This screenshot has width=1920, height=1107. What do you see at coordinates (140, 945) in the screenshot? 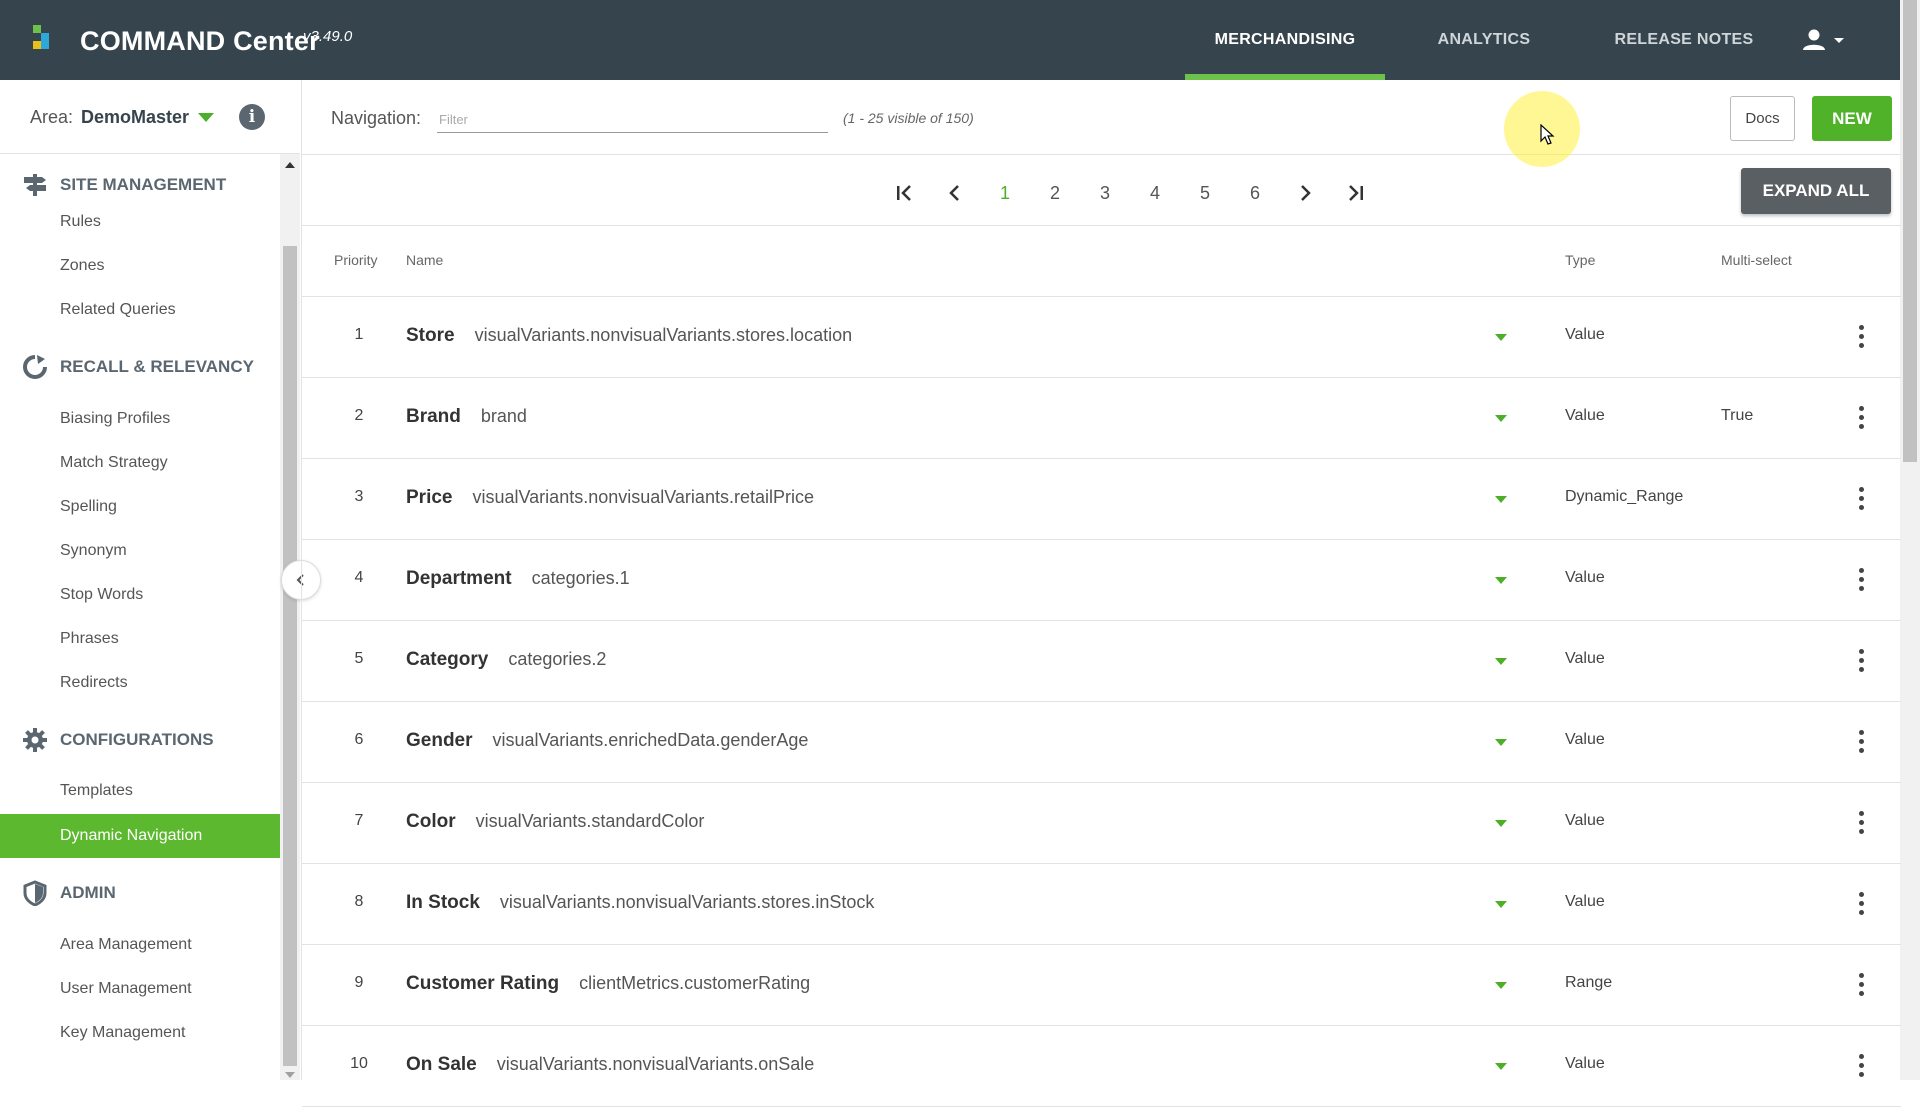
I see `sidebar-item-area-management: Area Management` at bounding box center [140, 945].